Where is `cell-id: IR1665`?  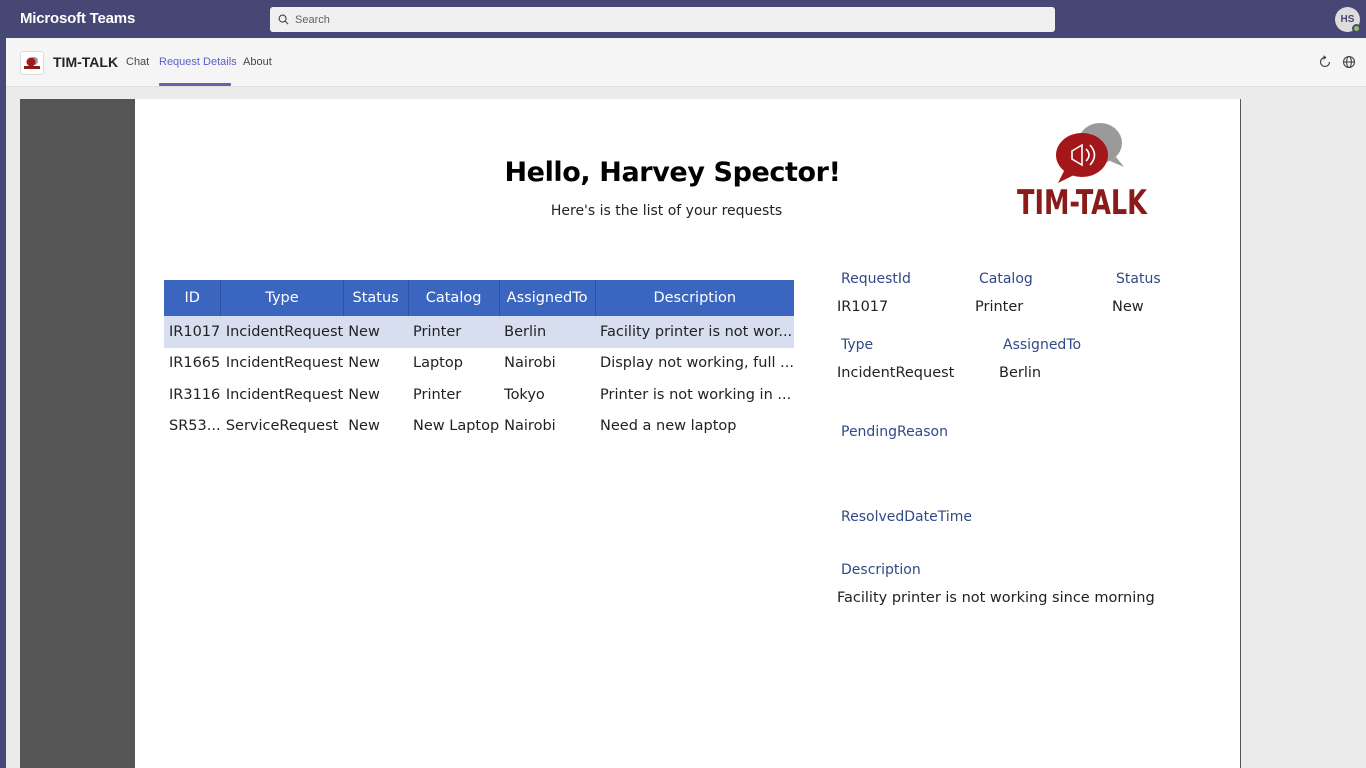
cell-id: IR1665 is located at coordinates (195, 363).